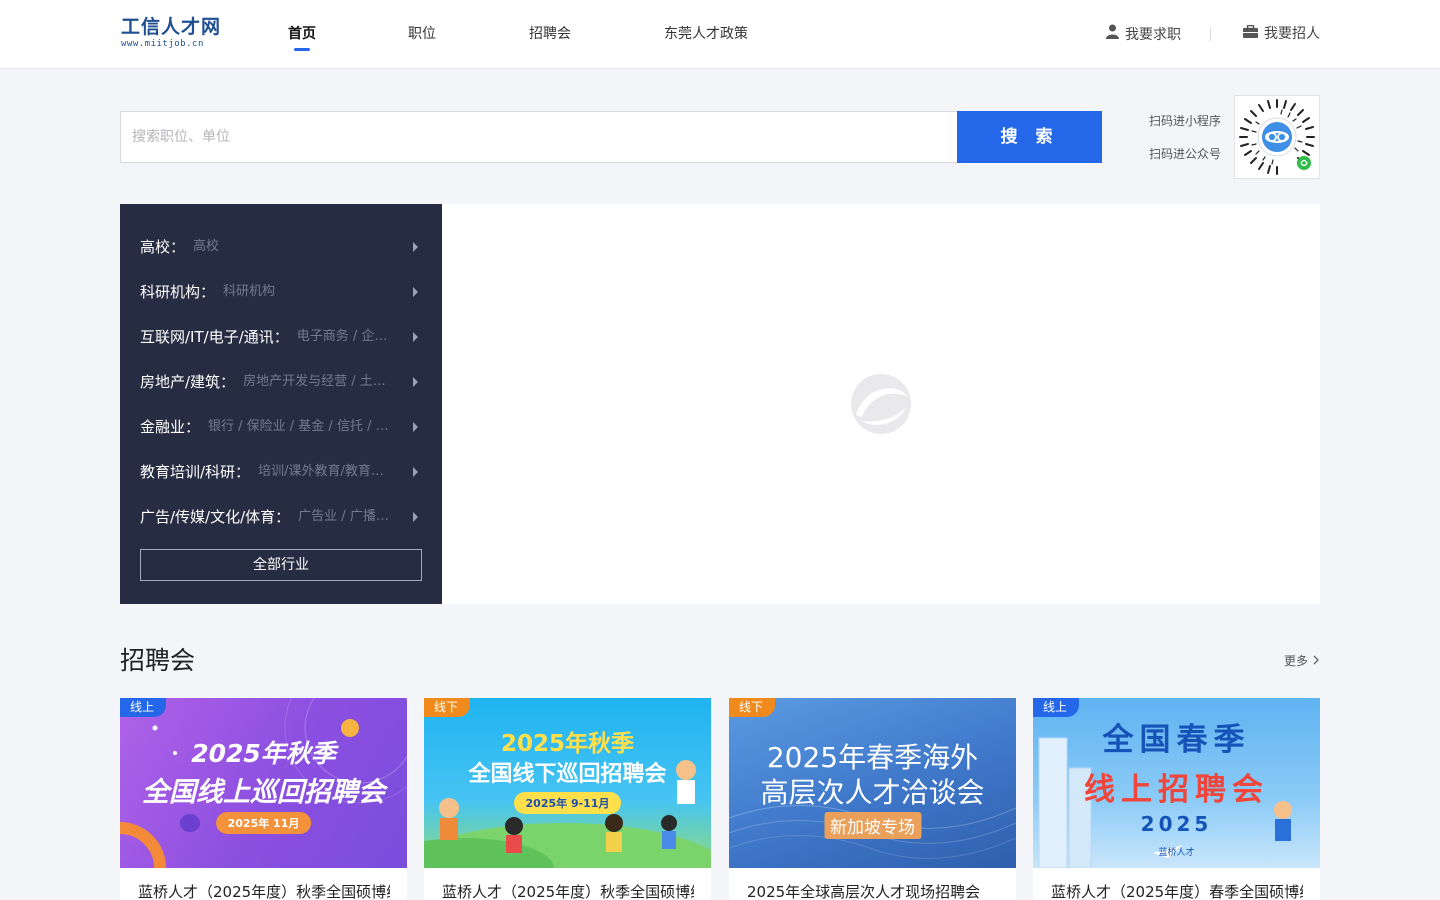 Image resolution: width=1440 pixels, height=900 pixels. What do you see at coordinates (302, 34) in the screenshot?
I see `nav-home-label: 首页` at bounding box center [302, 34].